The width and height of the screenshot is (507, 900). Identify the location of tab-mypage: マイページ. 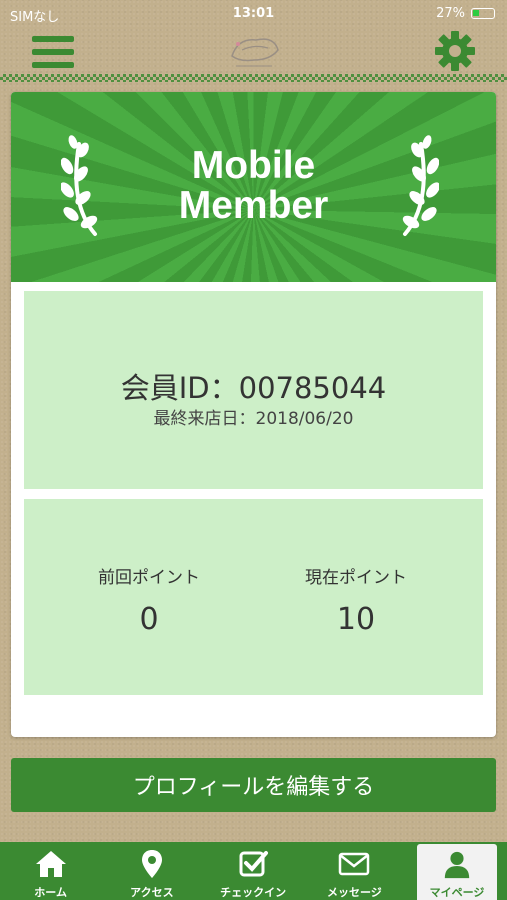
(457, 872).